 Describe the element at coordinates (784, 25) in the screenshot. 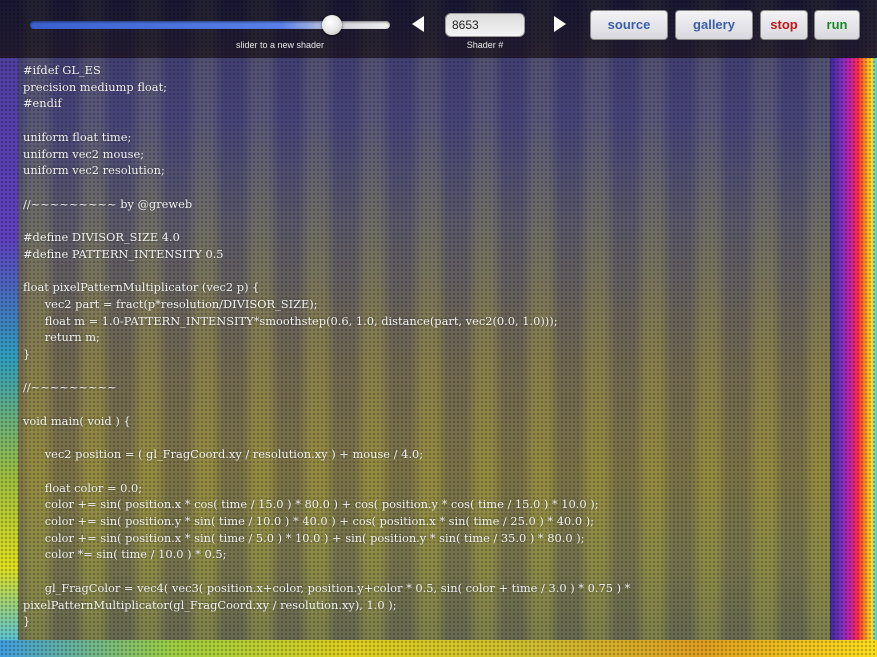

I see `stop-button: stop` at that location.